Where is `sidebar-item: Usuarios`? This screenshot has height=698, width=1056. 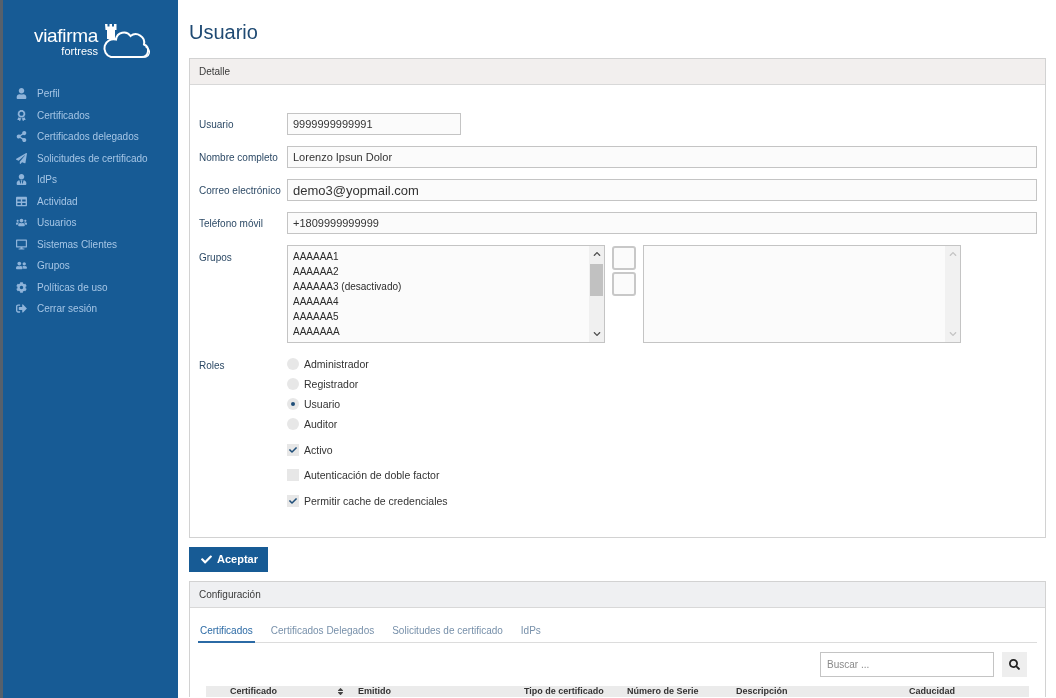 sidebar-item: Usuarios is located at coordinates (90, 223).